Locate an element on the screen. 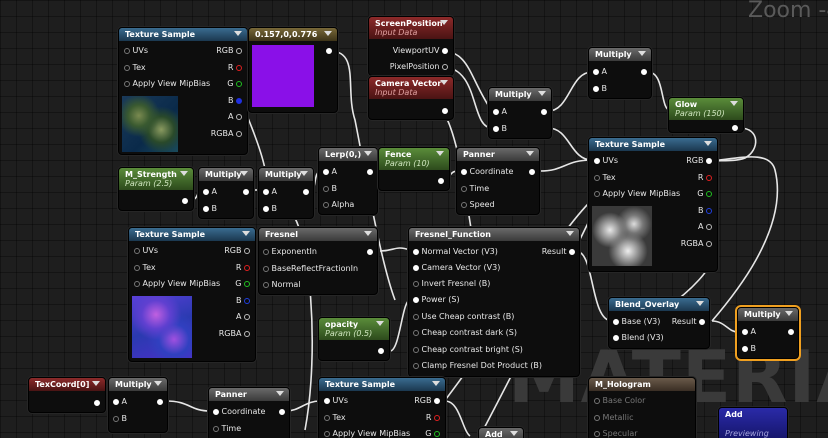 This screenshot has height=438, width=828. node-header: Fresnel_Function is located at coordinates (494, 234).